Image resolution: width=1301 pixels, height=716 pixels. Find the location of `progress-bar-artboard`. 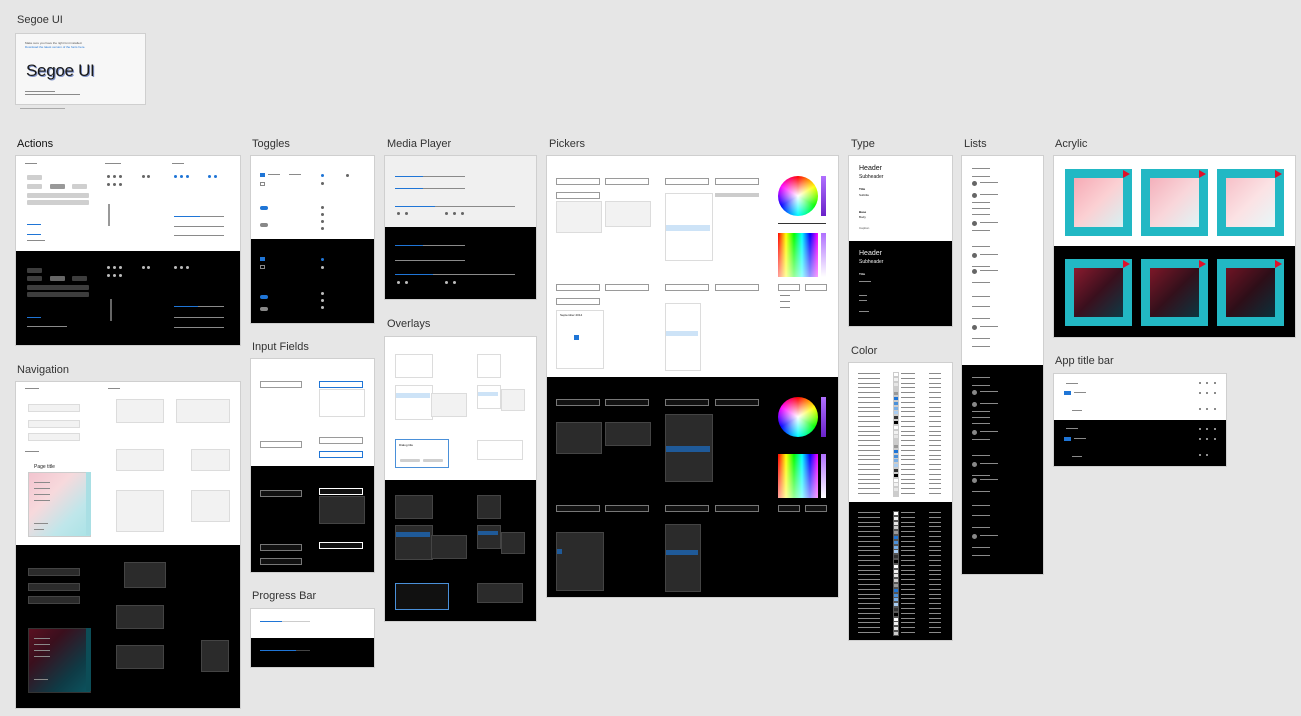

progress-bar-artboard is located at coordinates (312, 638).